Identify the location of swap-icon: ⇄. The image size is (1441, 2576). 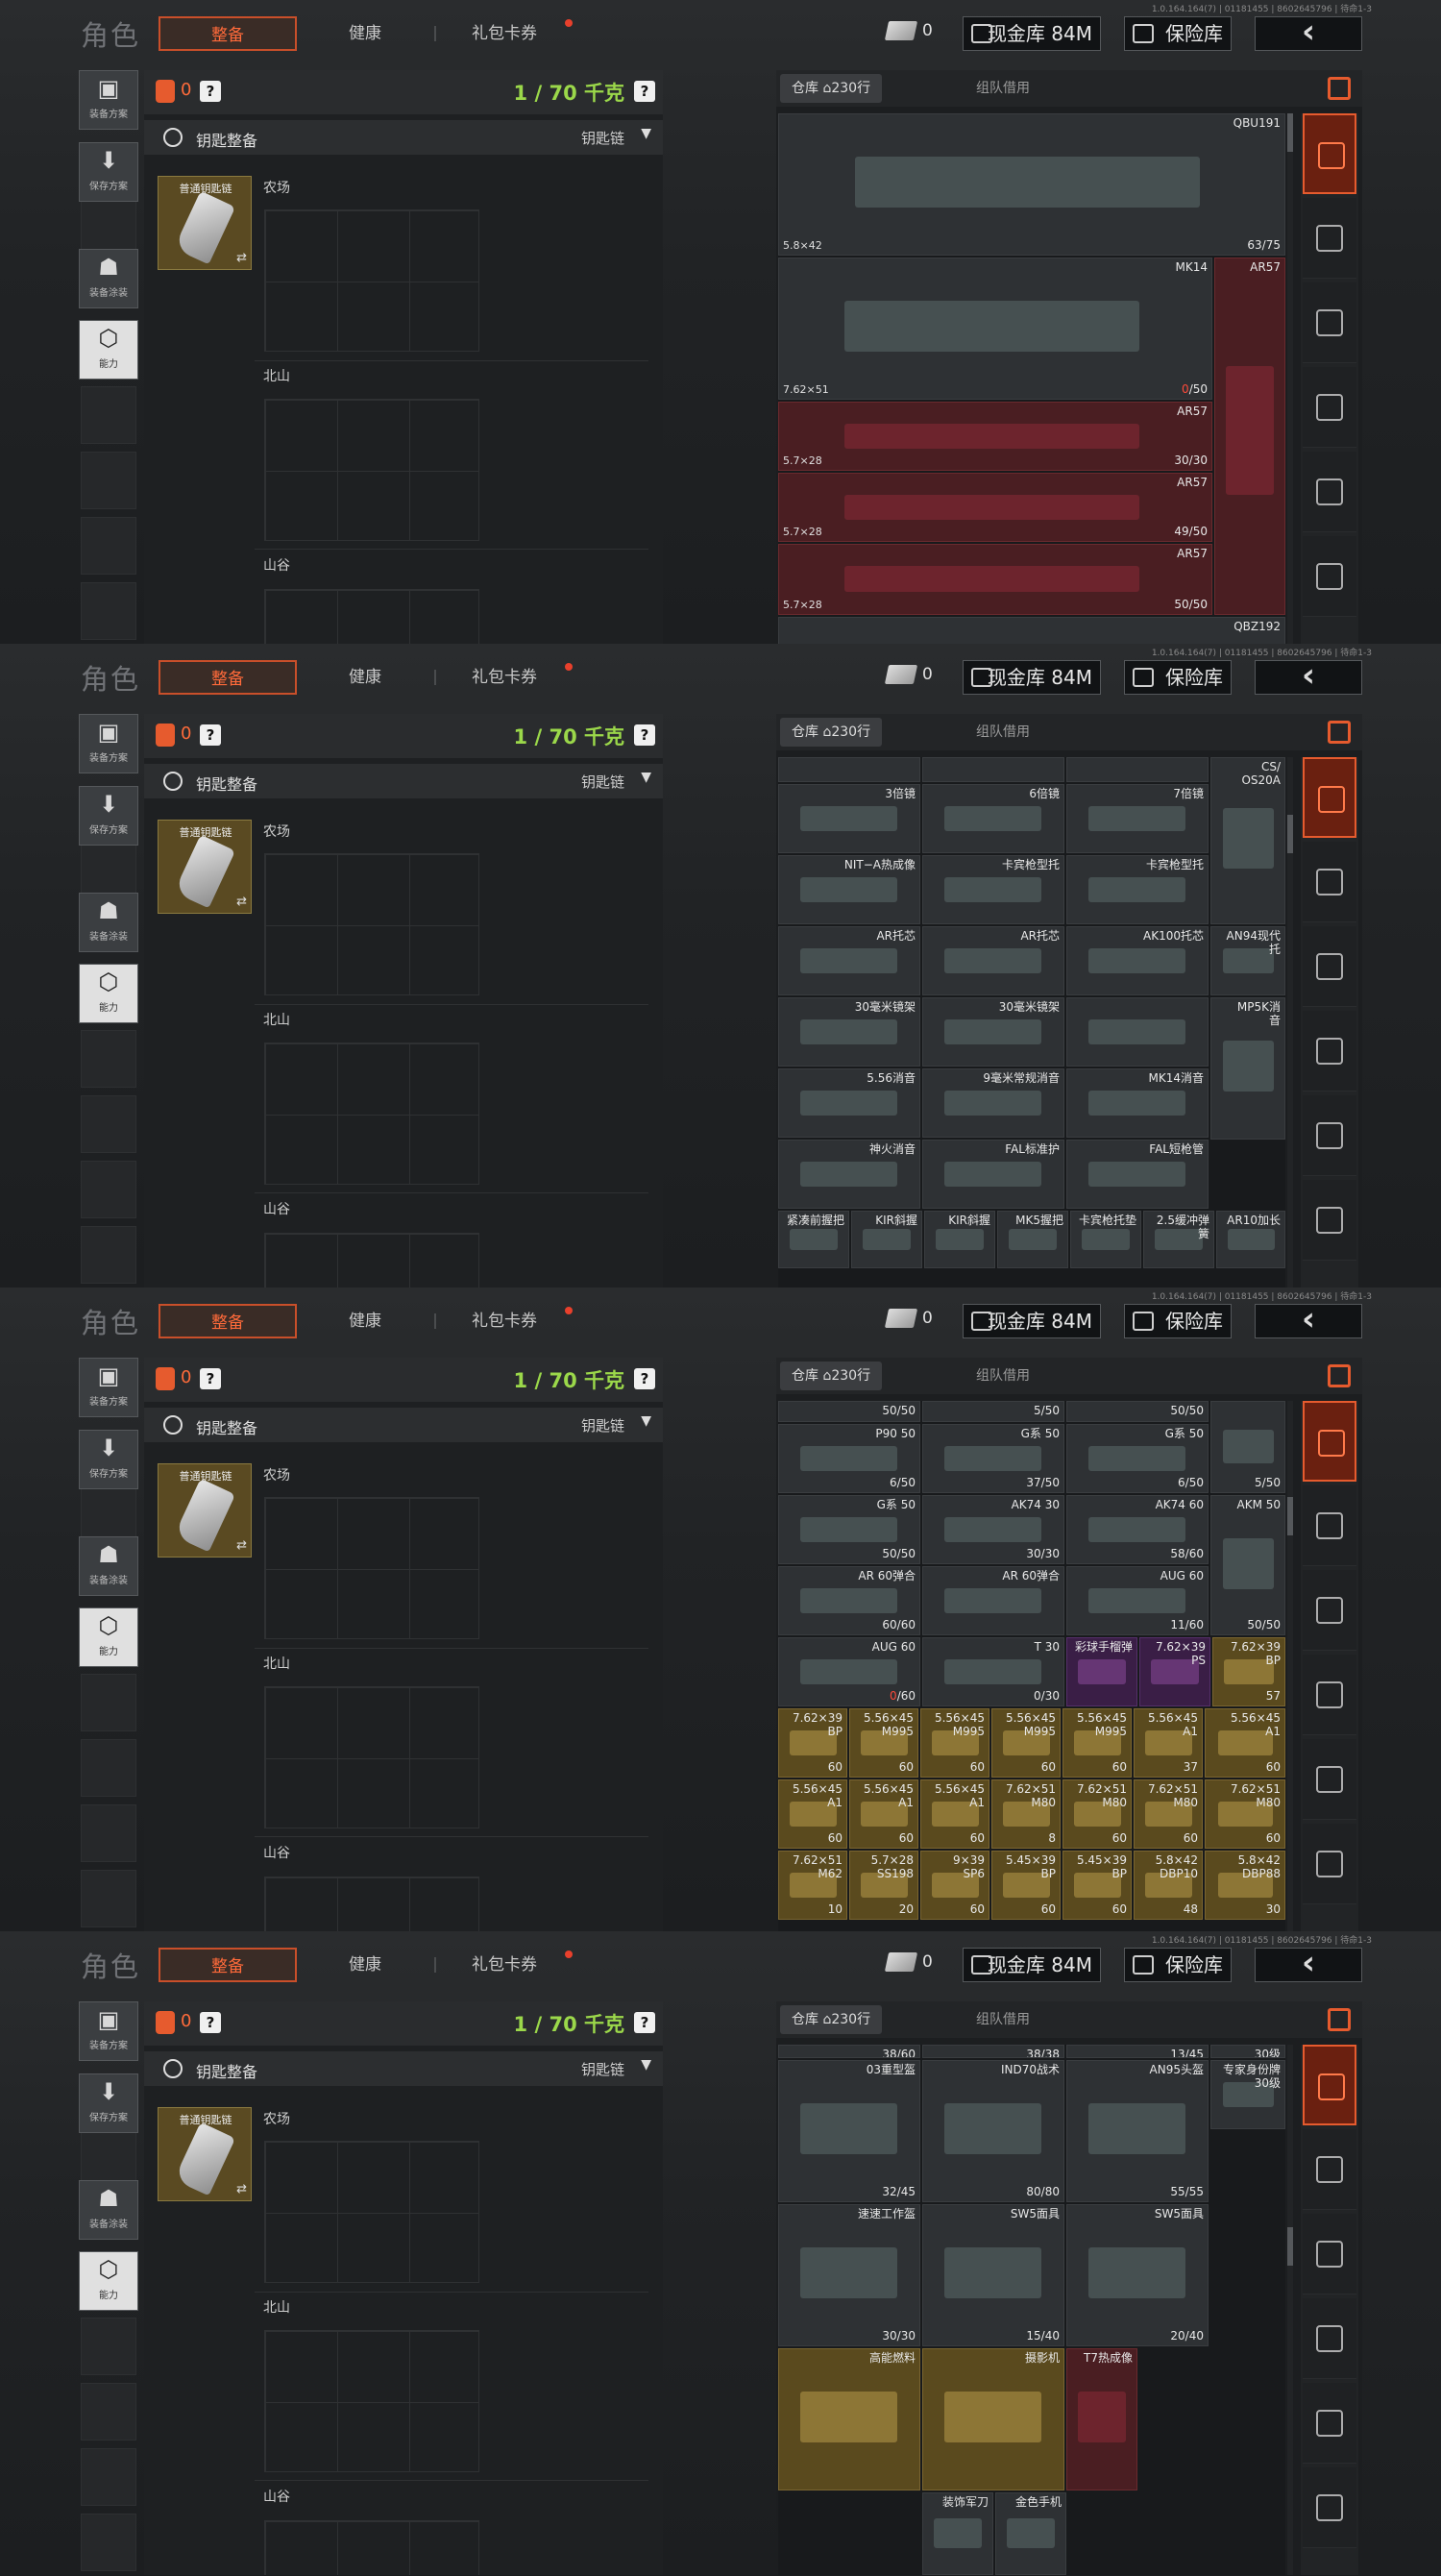
(241, 1545).